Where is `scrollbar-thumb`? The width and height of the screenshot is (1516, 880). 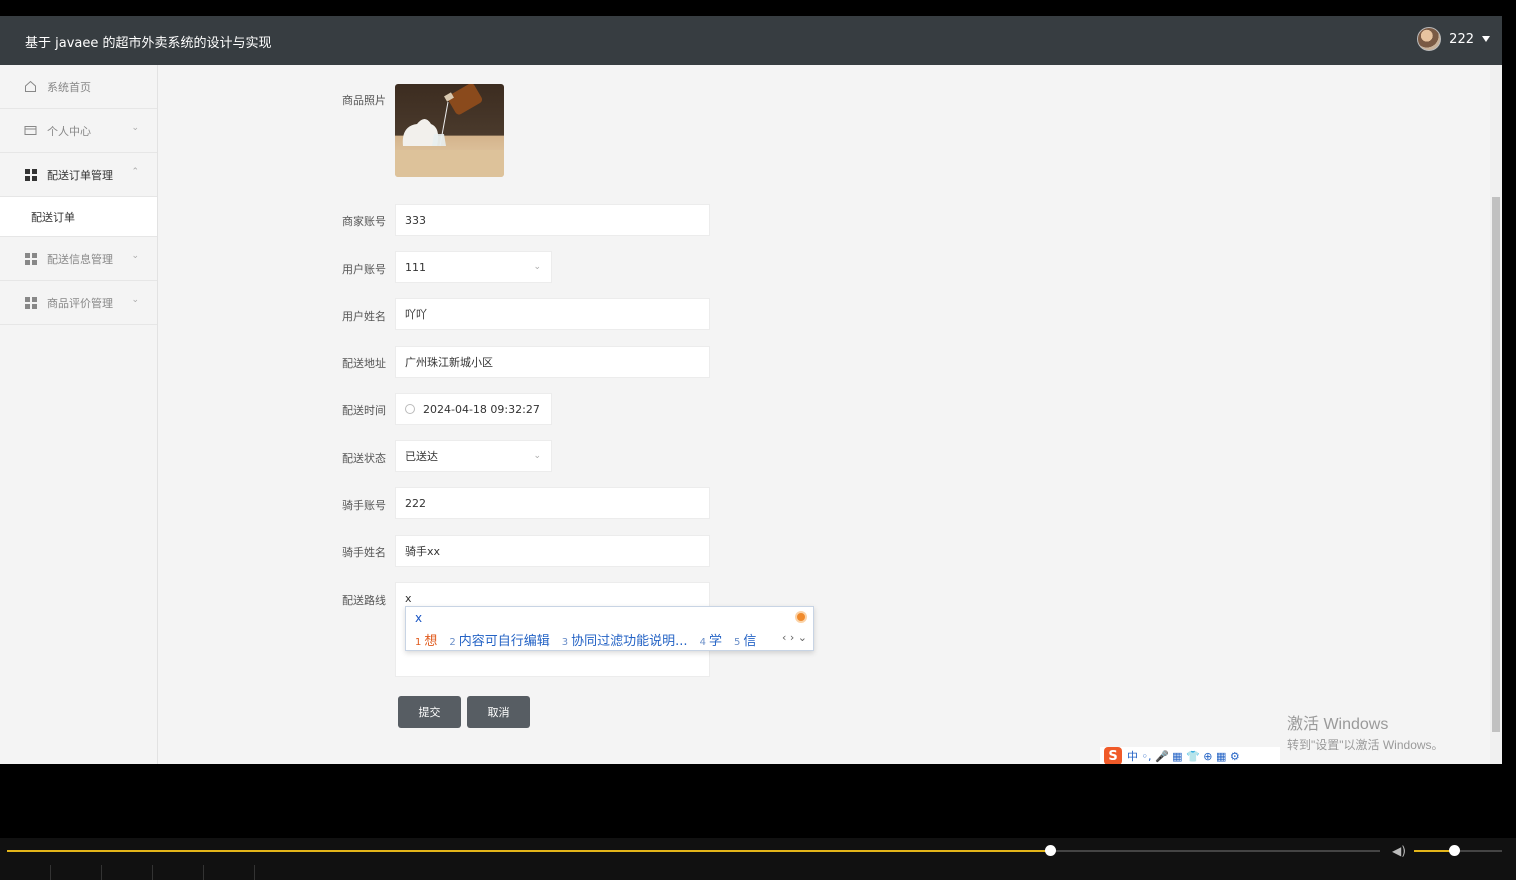 scrollbar-thumb is located at coordinates (1496, 464).